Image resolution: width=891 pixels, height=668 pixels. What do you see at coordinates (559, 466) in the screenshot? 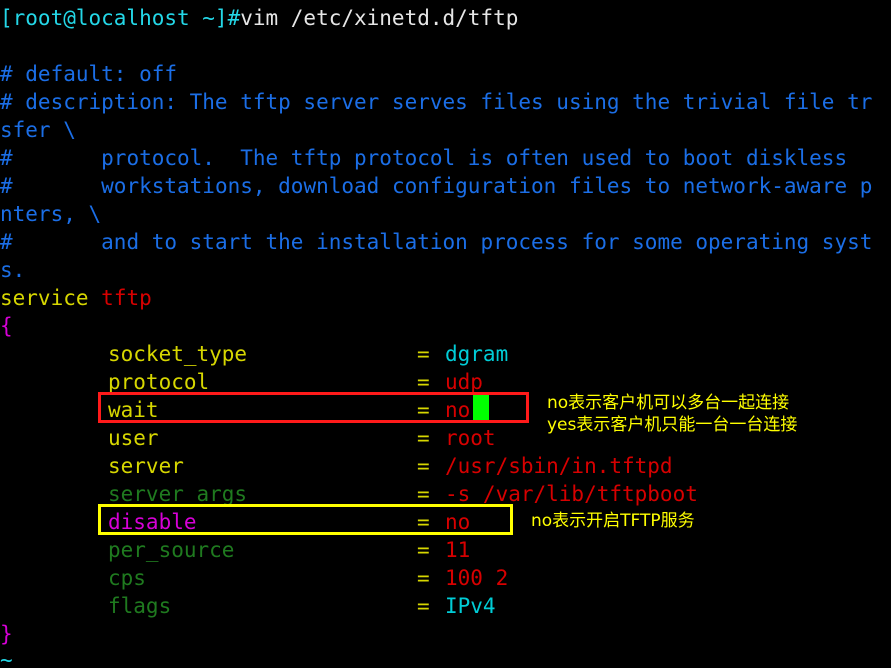
I see `config-value-server: /usr/sbin/in.tftpd` at bounding box center [559, 466].